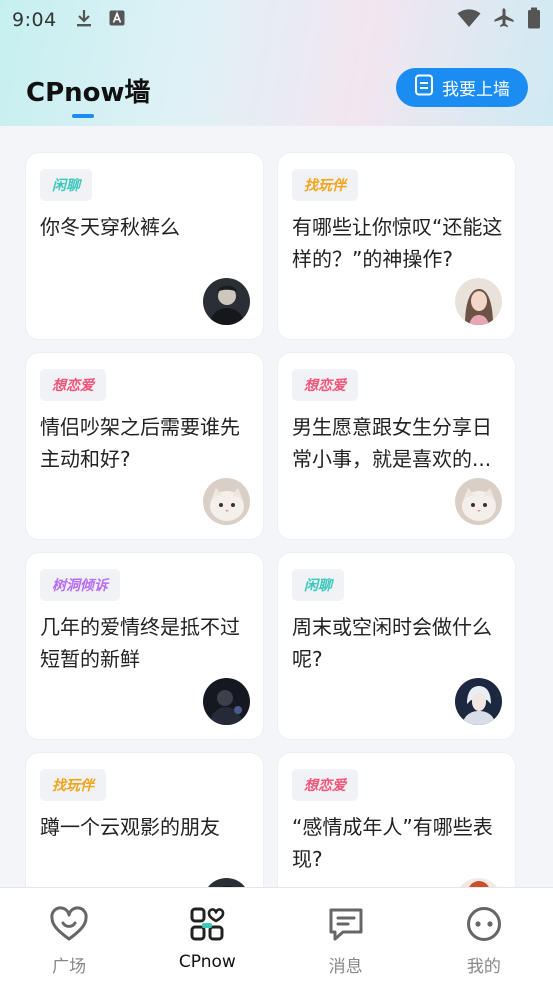 Image resolution: width=553 pixels, height=984 pixels. Describe the element at coordinates (207, 962) in the screenshot. I see `nav-label-cpnow: CPnow` at that location.